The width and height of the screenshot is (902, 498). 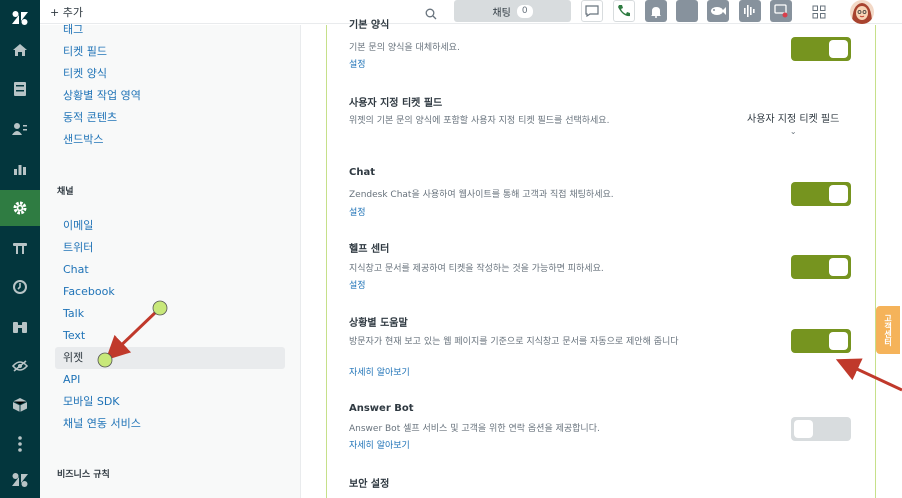 What do you see at coordinates (378, 323) in the screenshot?
I see `setting-title-contextual-help: 상황별 도움말` at bounding box center [378, 323].